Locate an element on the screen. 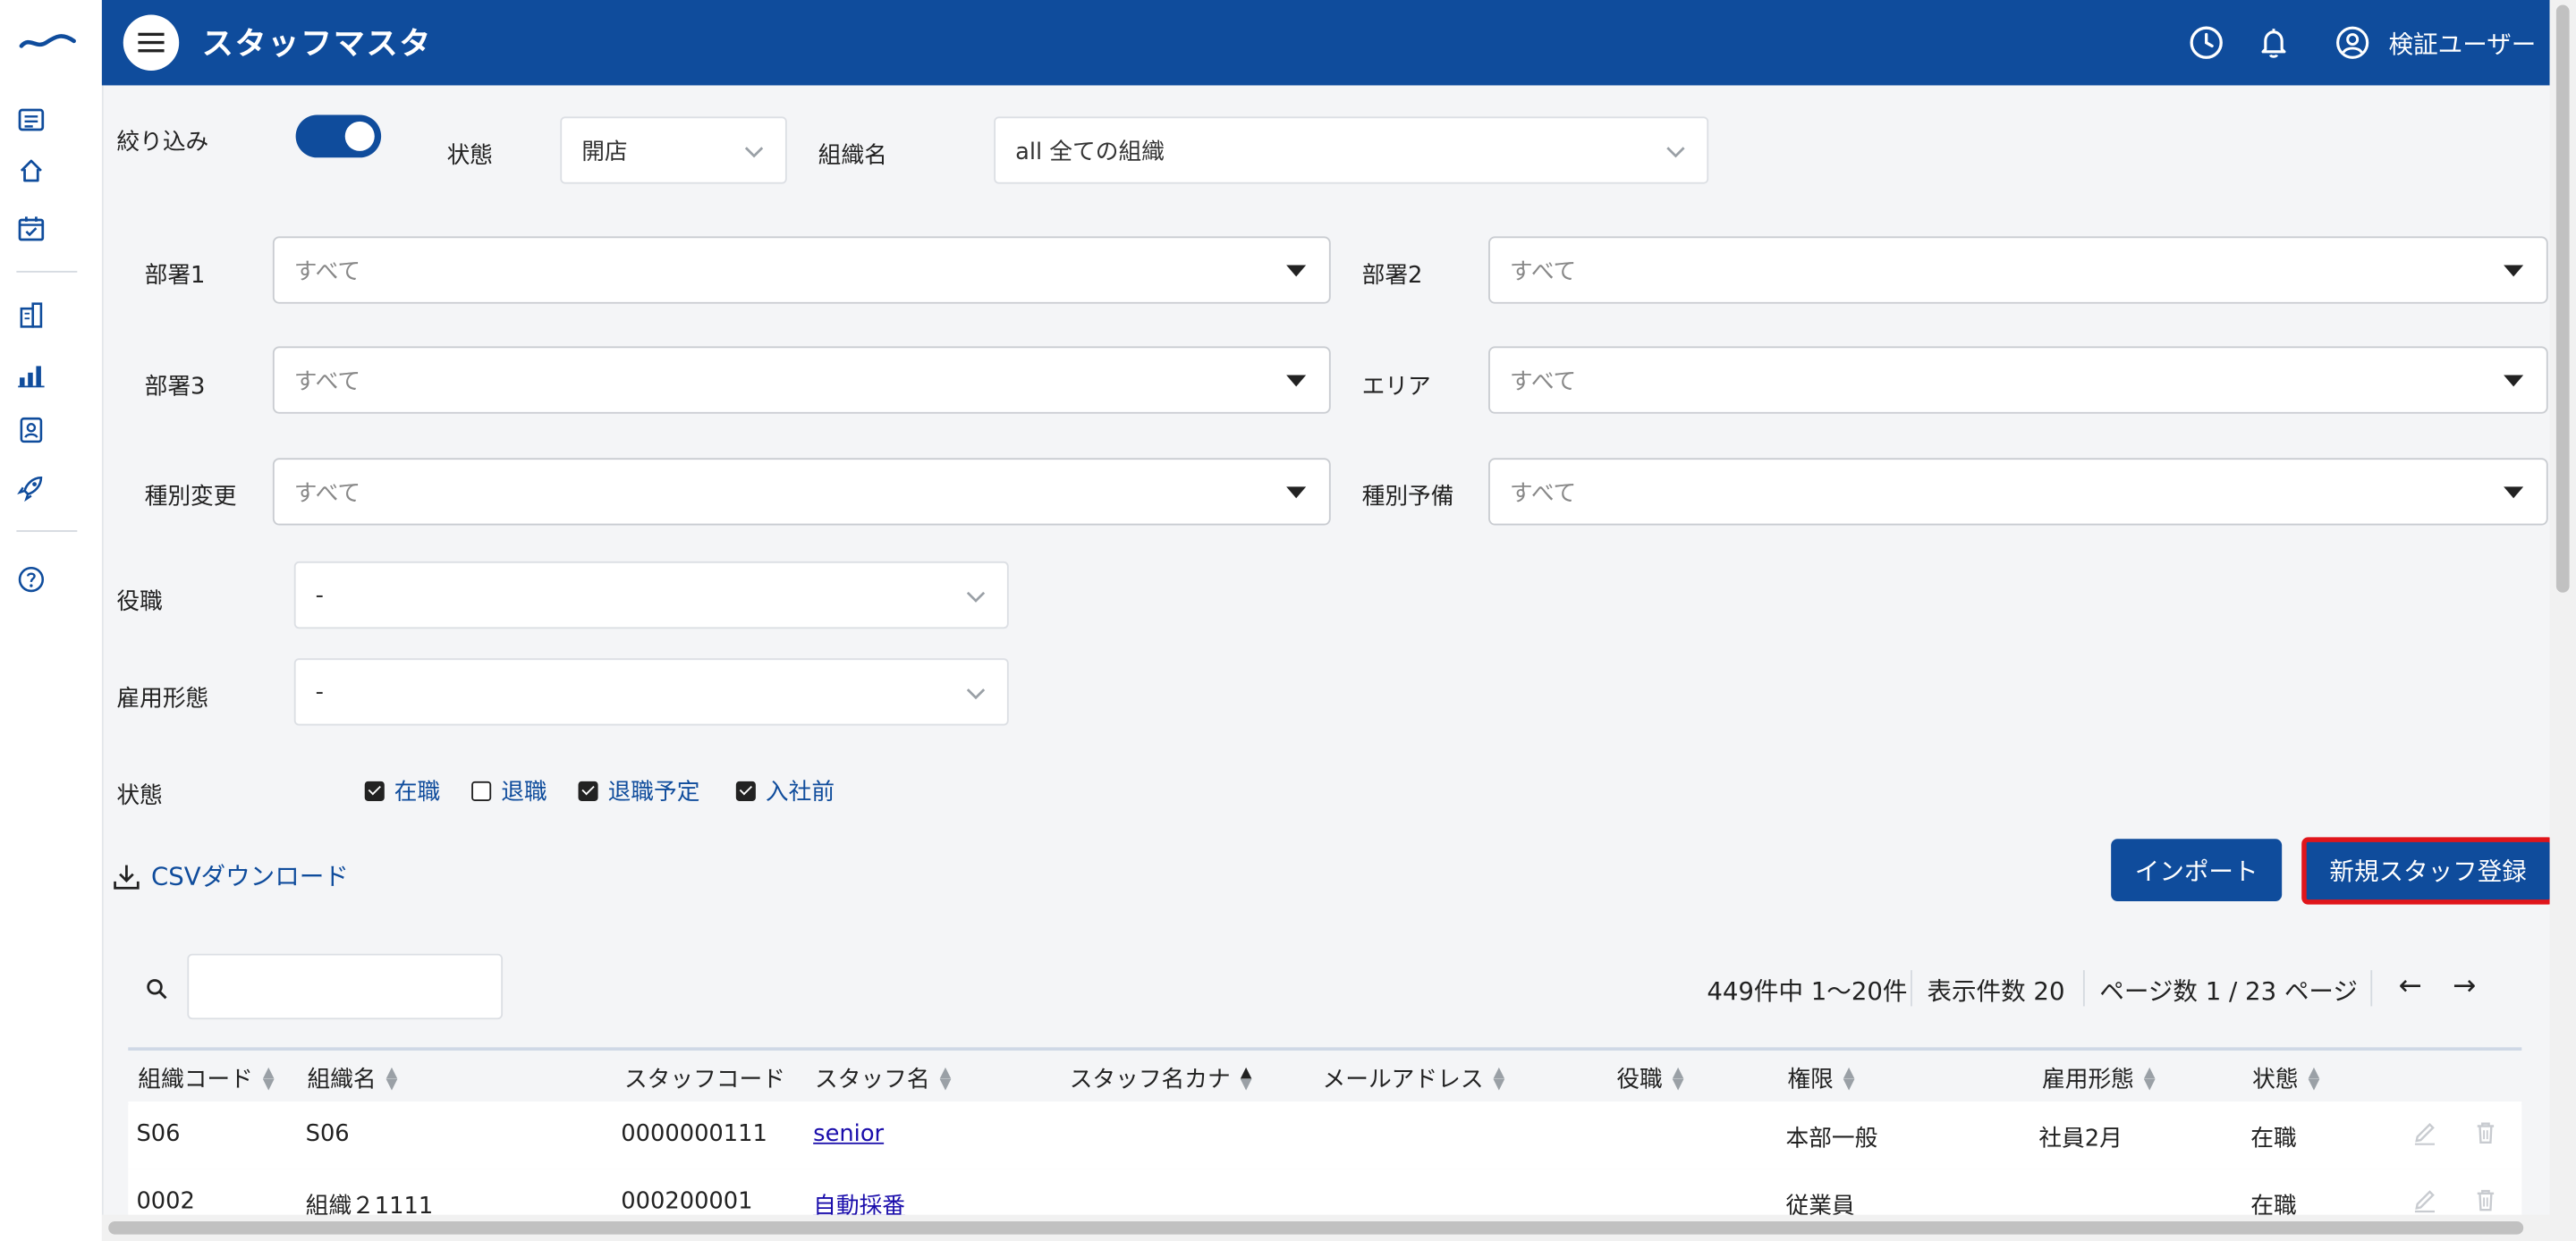 This screenshot has height=1241, width=2576. app-header: スタッフマスタ 検証ユーザー is located at coordinates (1325, 43).